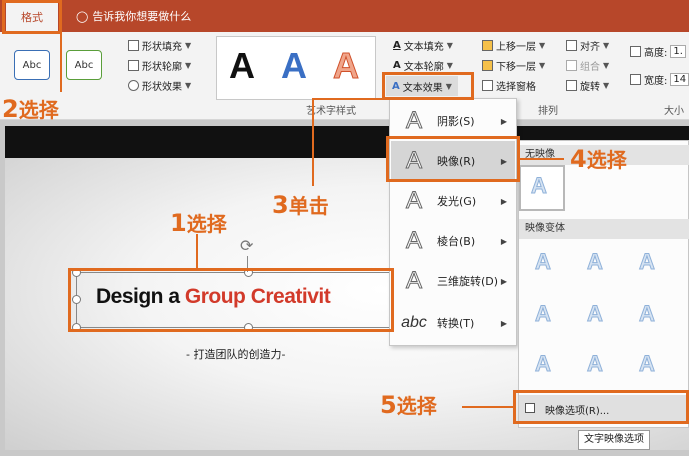 This screenshot has width=689, height=456. What do you see at coordinates (133, 45) in the screenshot?
I see `paint-bucket-icon` at bounding box center [133, 45].